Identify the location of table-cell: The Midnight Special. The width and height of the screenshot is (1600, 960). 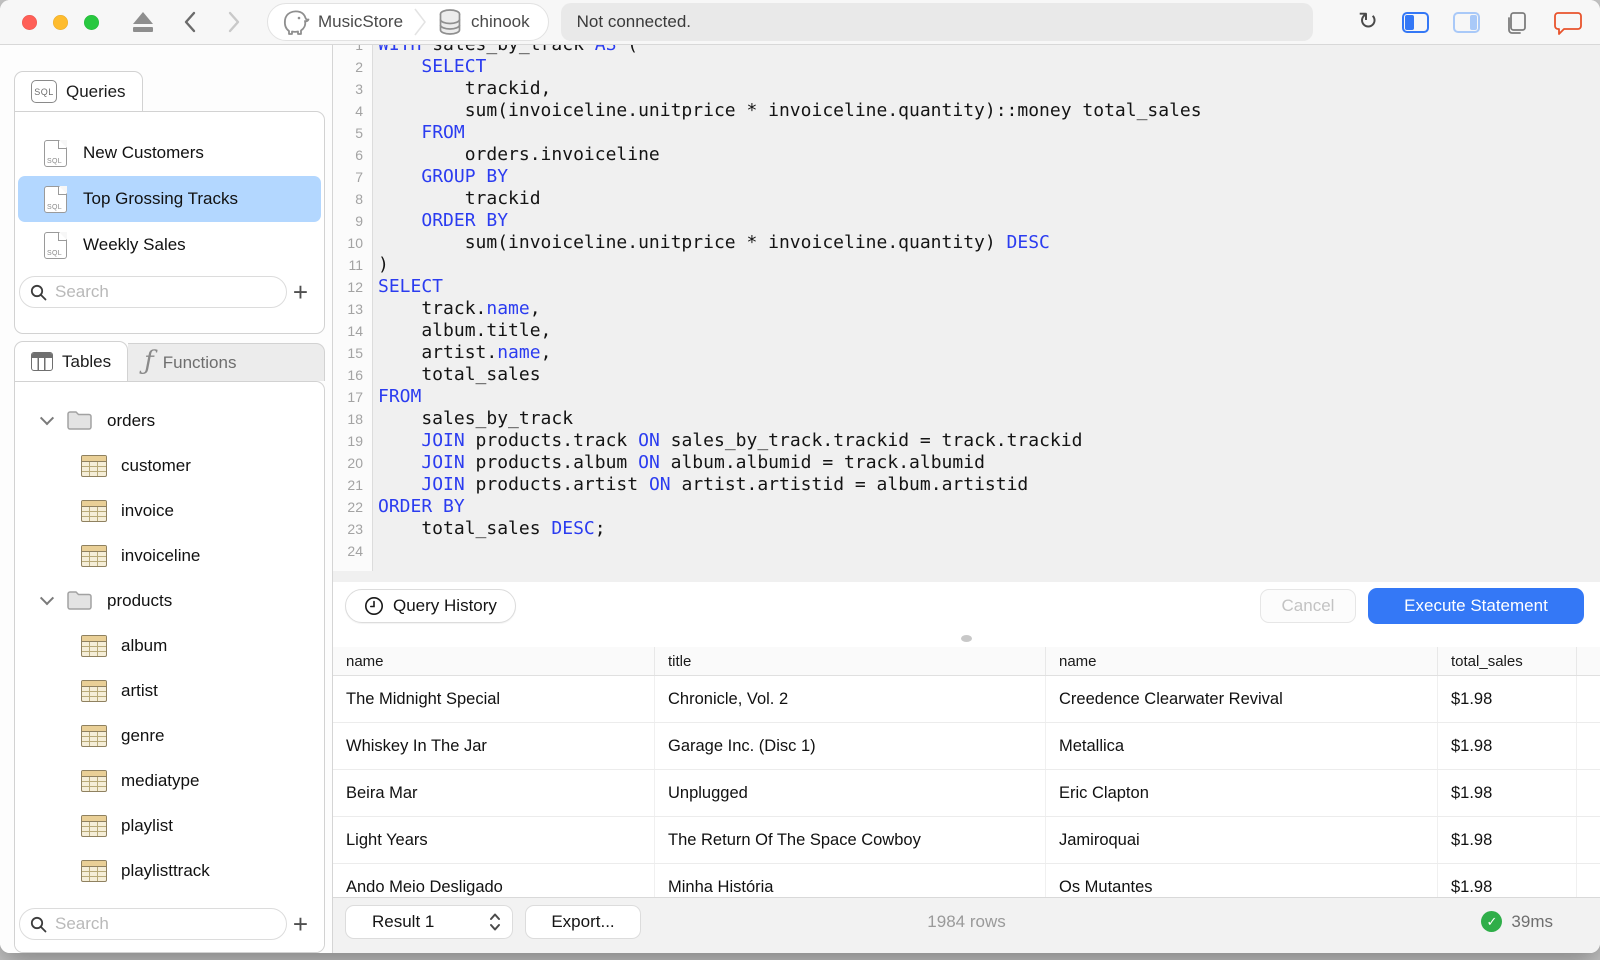
(494, 699).